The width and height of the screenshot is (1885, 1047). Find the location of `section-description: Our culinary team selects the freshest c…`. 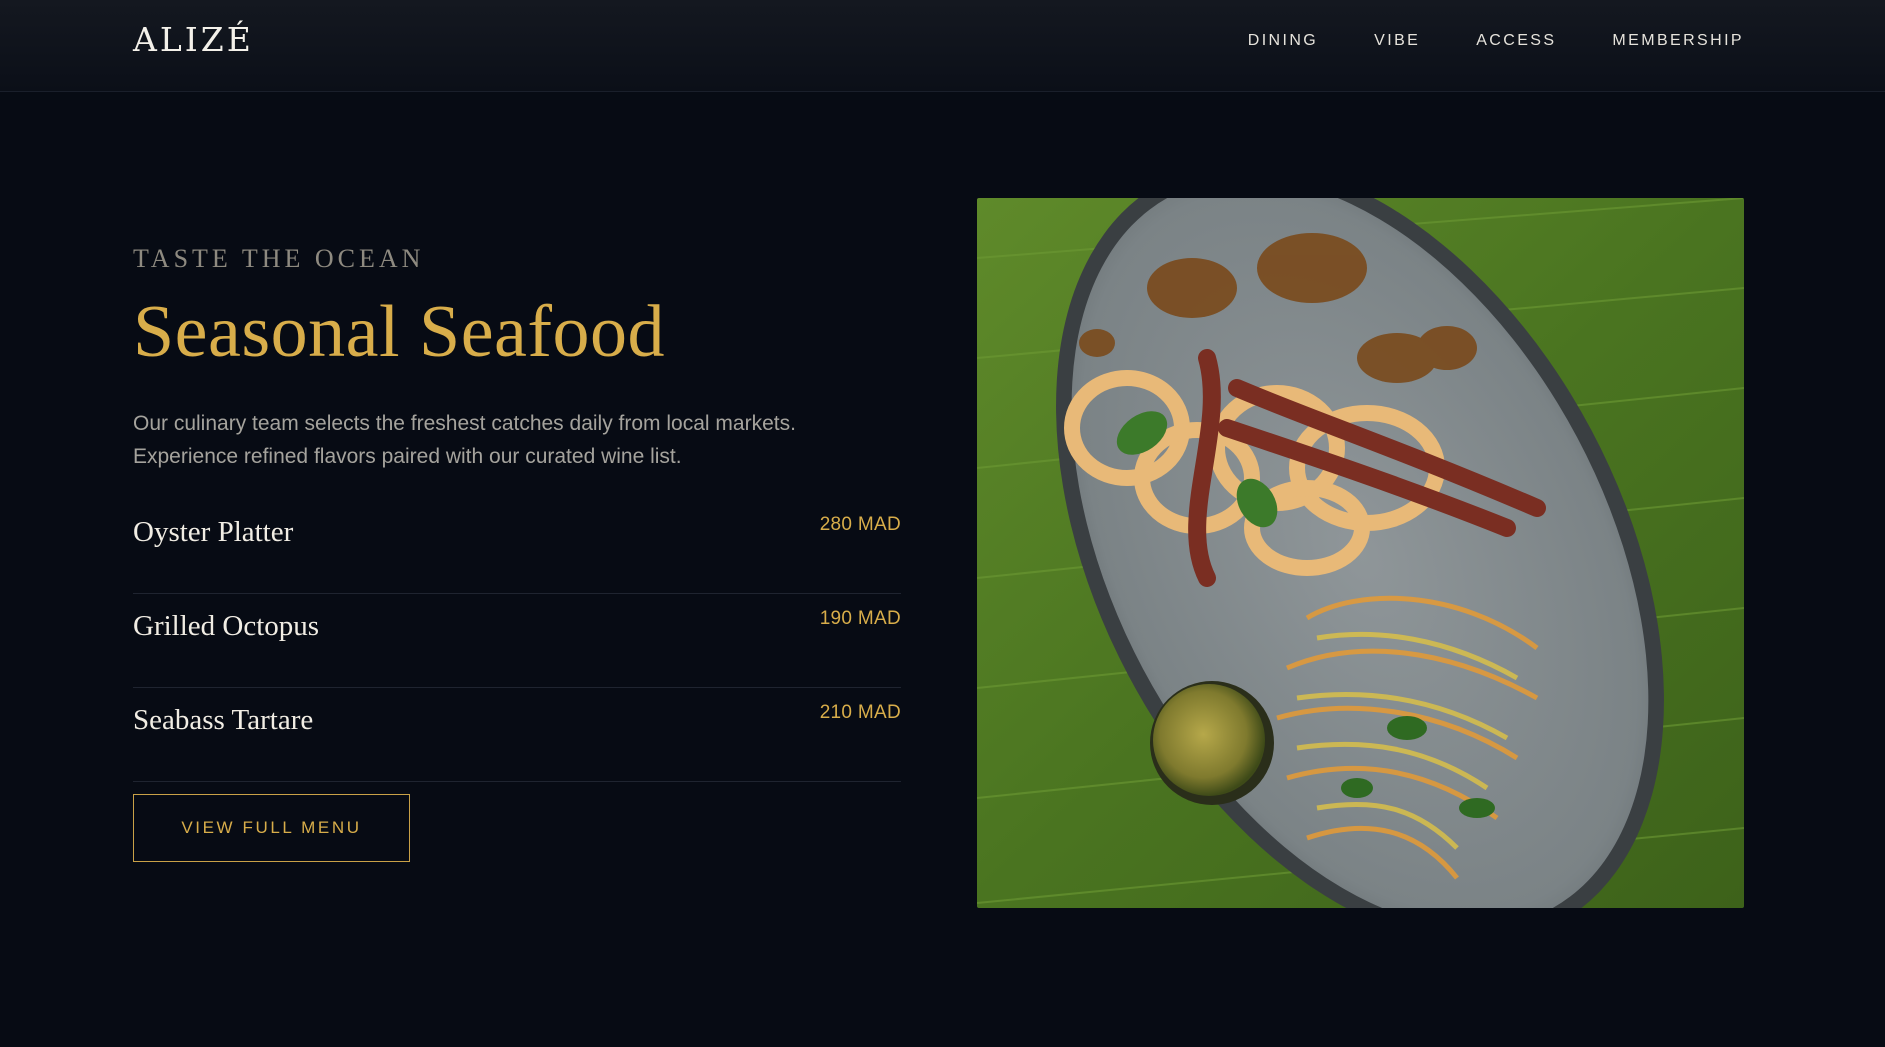

section-description: Our culinary team selects the freshest c… is located at coordinates (523, 440).